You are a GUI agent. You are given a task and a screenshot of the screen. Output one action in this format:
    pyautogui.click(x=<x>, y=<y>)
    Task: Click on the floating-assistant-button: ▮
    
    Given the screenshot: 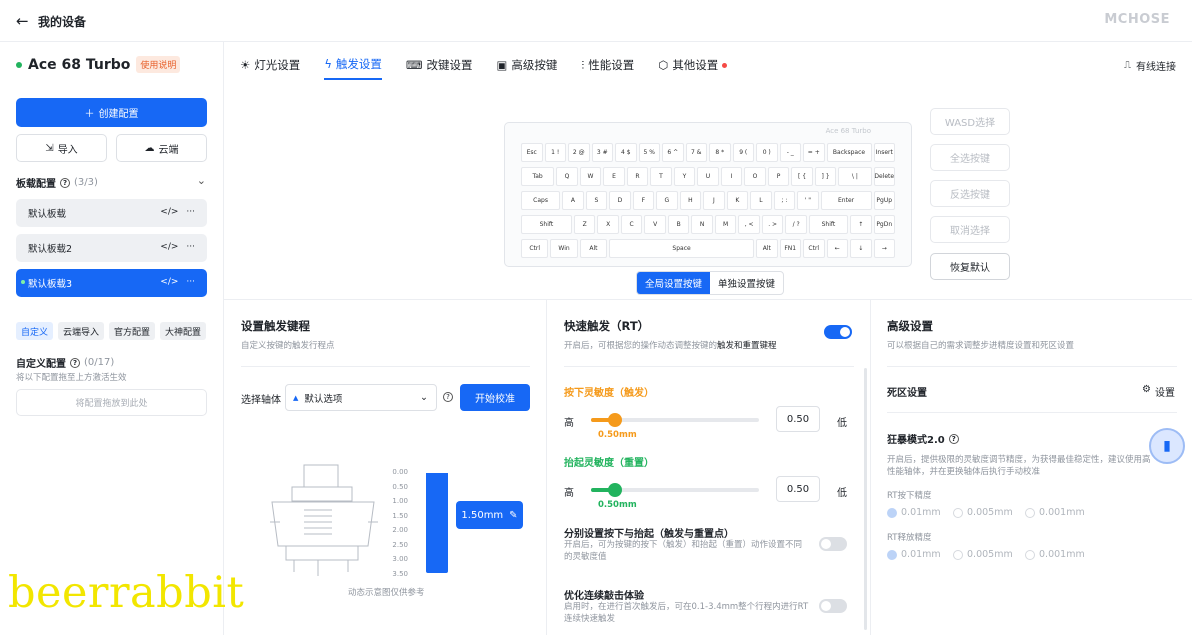 What is the action you would take?
    pyautogui.click(x=1167, y=446)
    